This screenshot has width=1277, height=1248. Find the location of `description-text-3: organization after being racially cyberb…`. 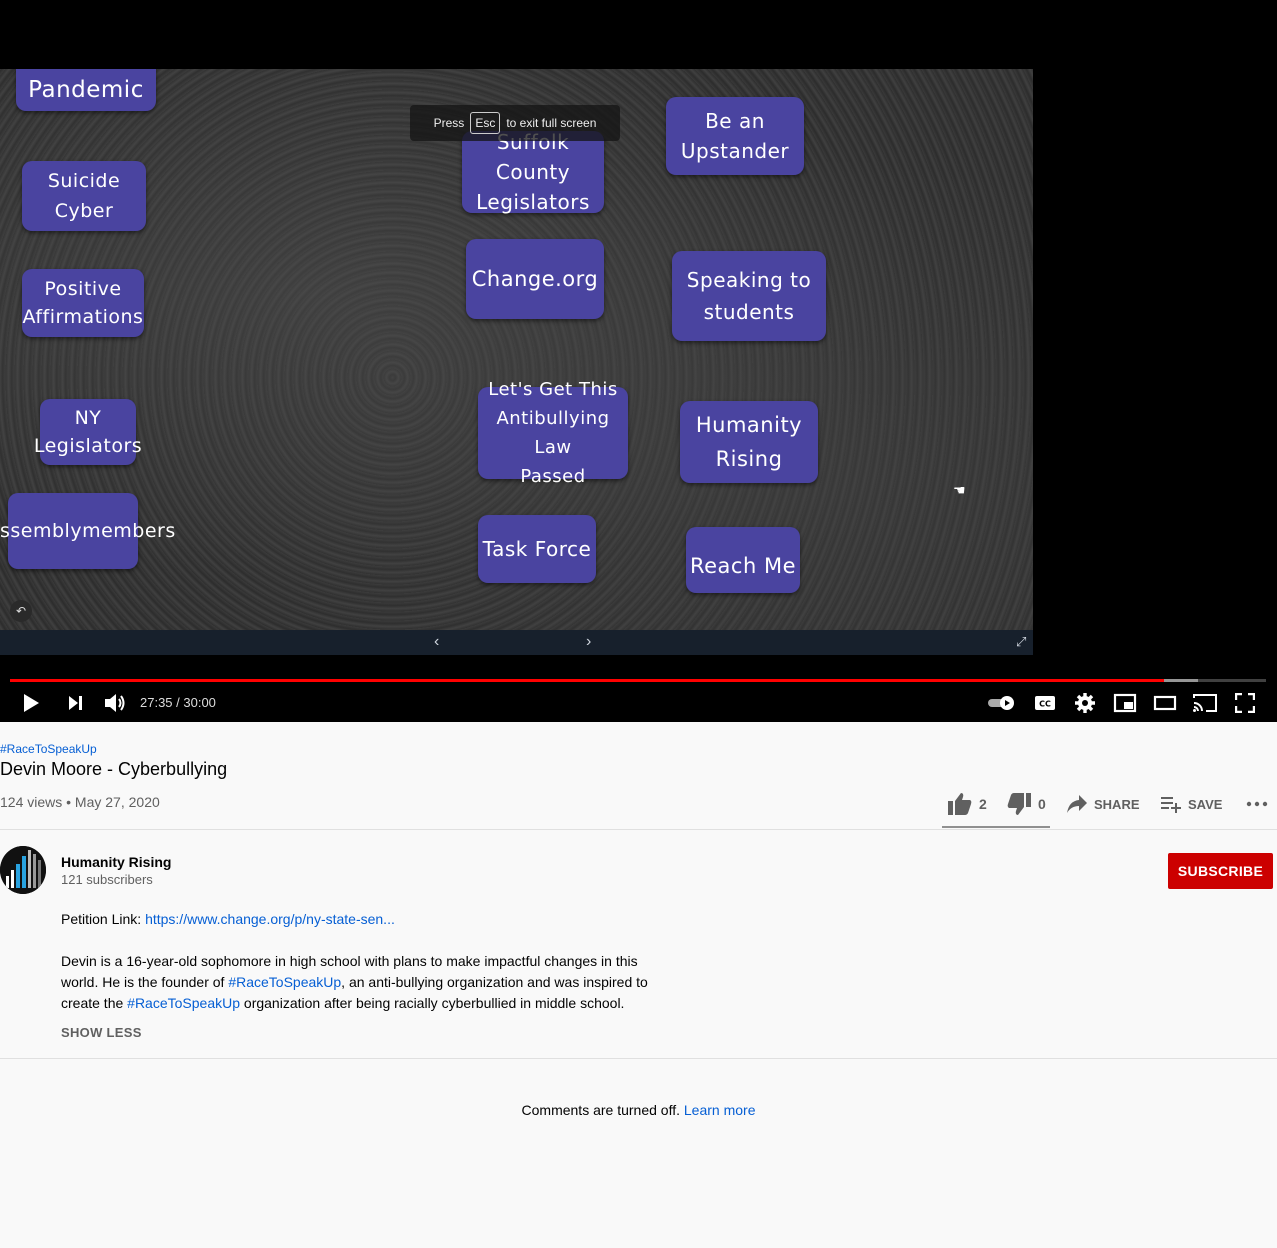

description-text-3: organization after being racially cyberb… is located at coordinates (432, 1003).